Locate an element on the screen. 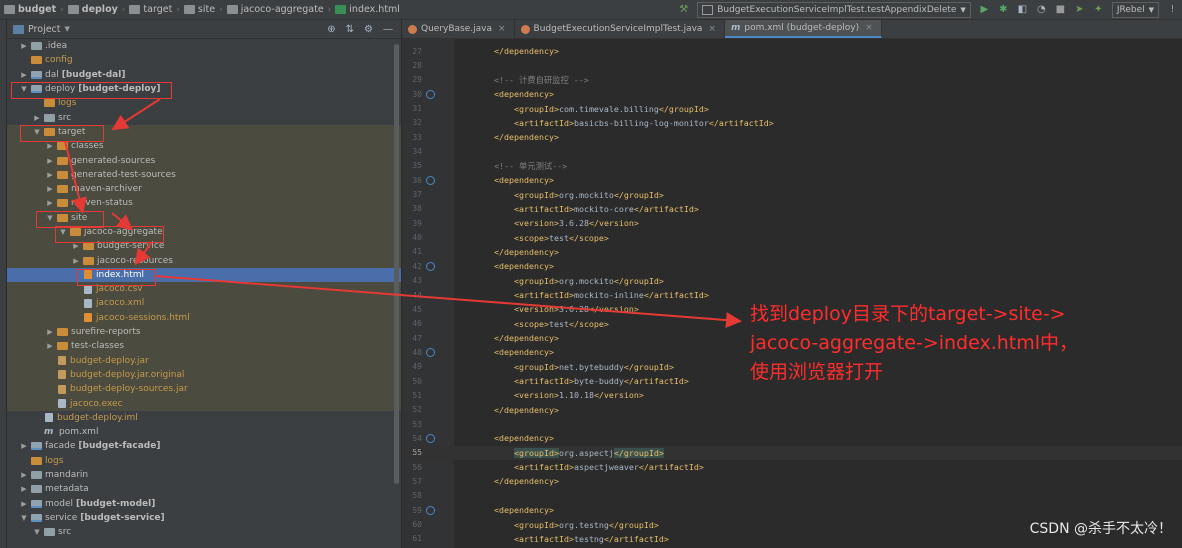 The height and width of the screenshot is (548, 1182). tree-item: ▼ deploy [budget-deploy] is located at coordinates (204, 89).